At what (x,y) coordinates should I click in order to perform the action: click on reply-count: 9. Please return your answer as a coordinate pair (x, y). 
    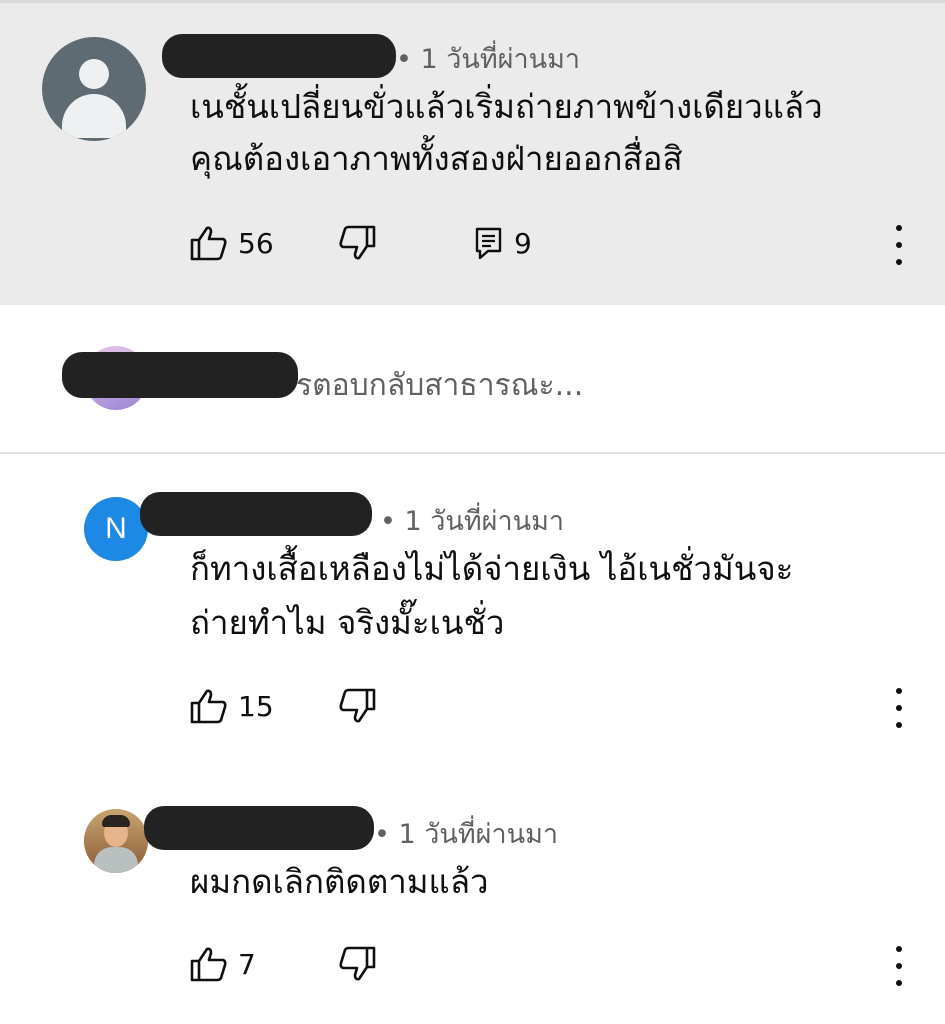
    Looking at the image, I should click on (523, 243).